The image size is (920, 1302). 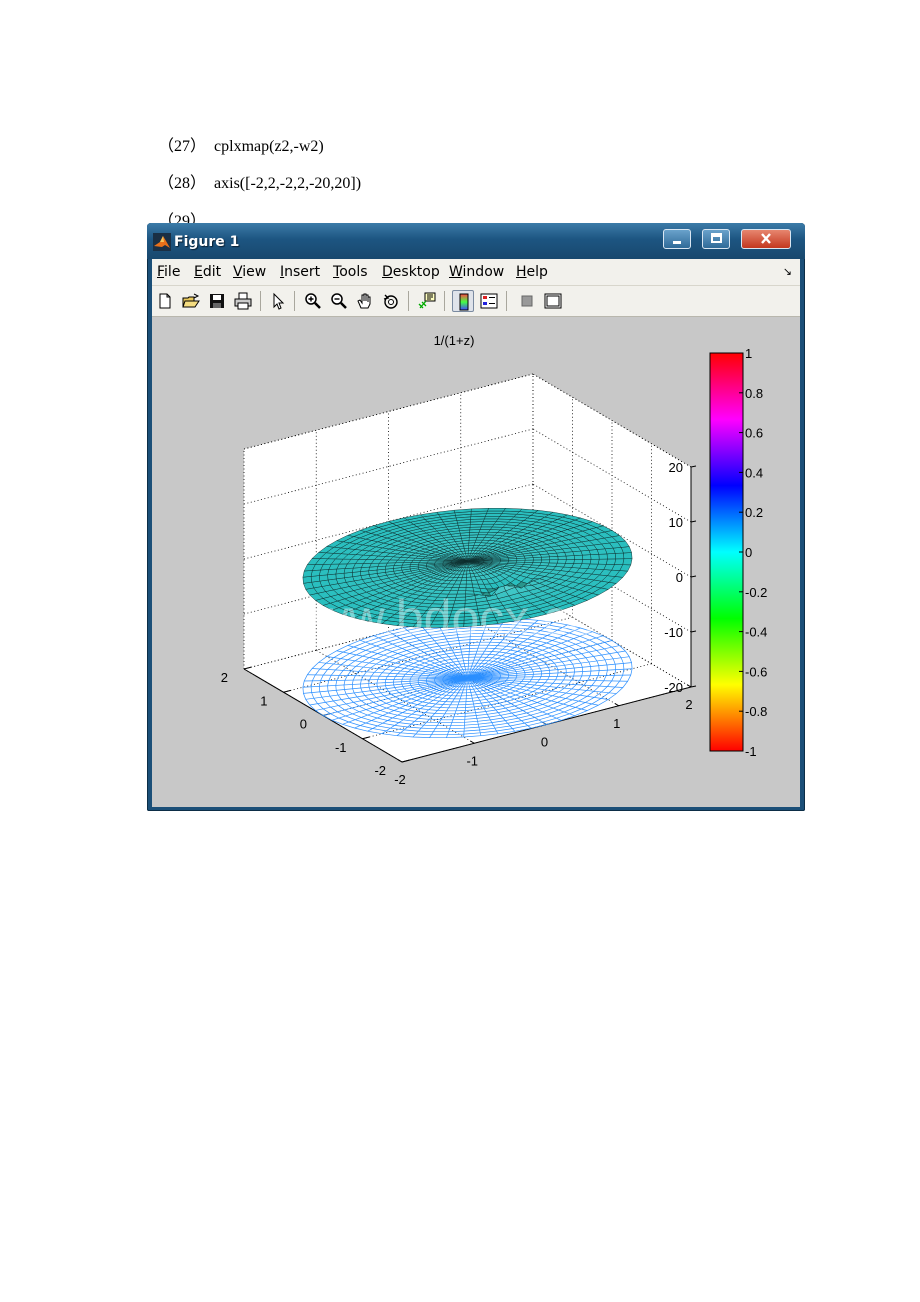 I want to click on new-figure-icon, so click(x=165, y=301).